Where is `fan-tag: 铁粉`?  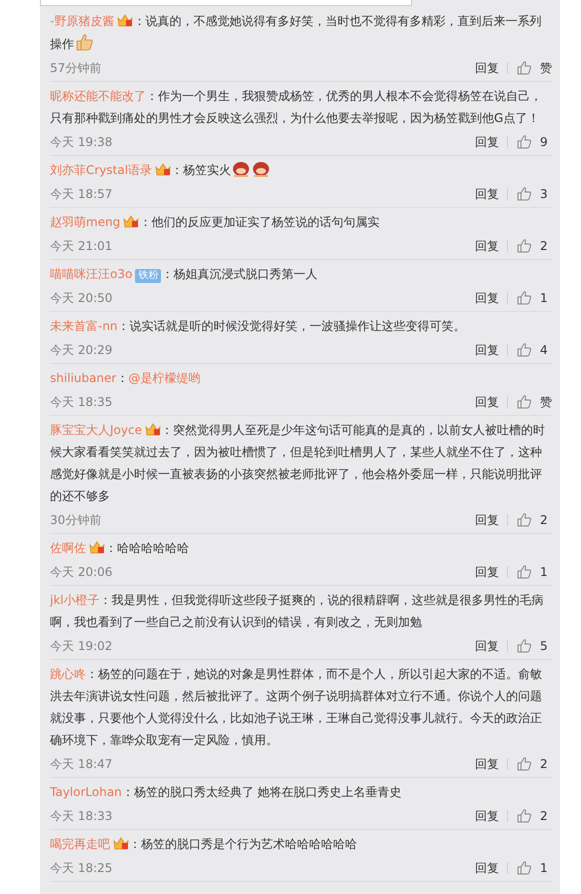 fan-tag: 铁粉 is located at coordinates (148, 276).